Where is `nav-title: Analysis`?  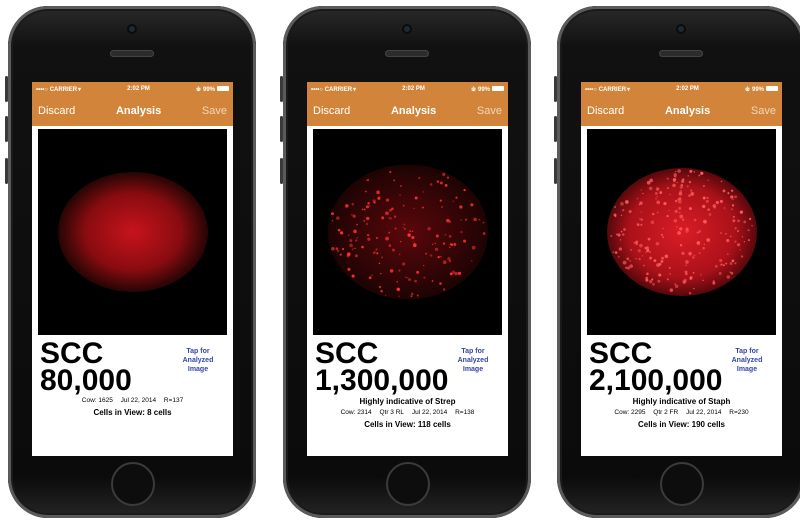
nav-title: Analysis is located at coordinates (138, 111).